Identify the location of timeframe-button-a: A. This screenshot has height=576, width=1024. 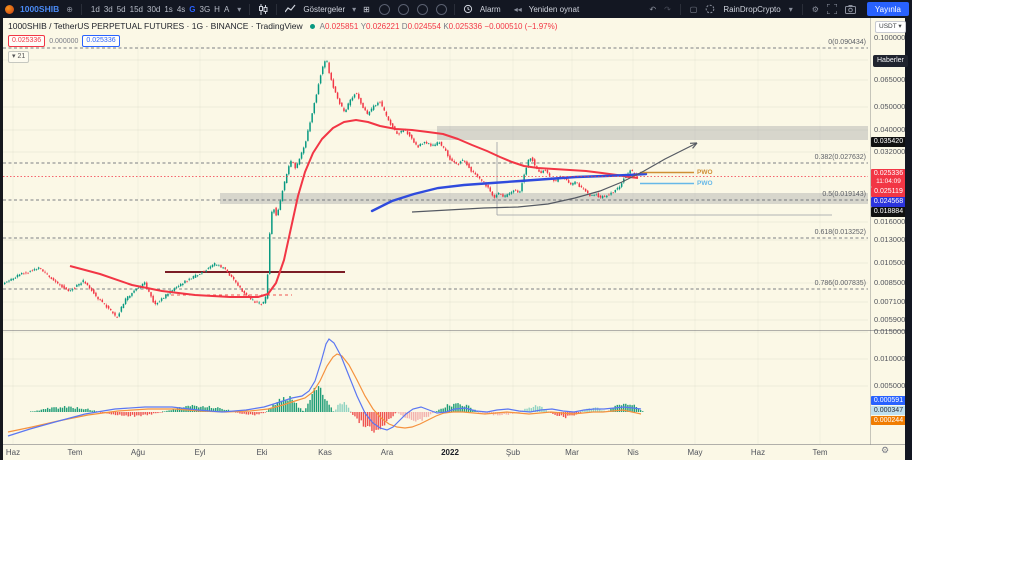
(226, 9).